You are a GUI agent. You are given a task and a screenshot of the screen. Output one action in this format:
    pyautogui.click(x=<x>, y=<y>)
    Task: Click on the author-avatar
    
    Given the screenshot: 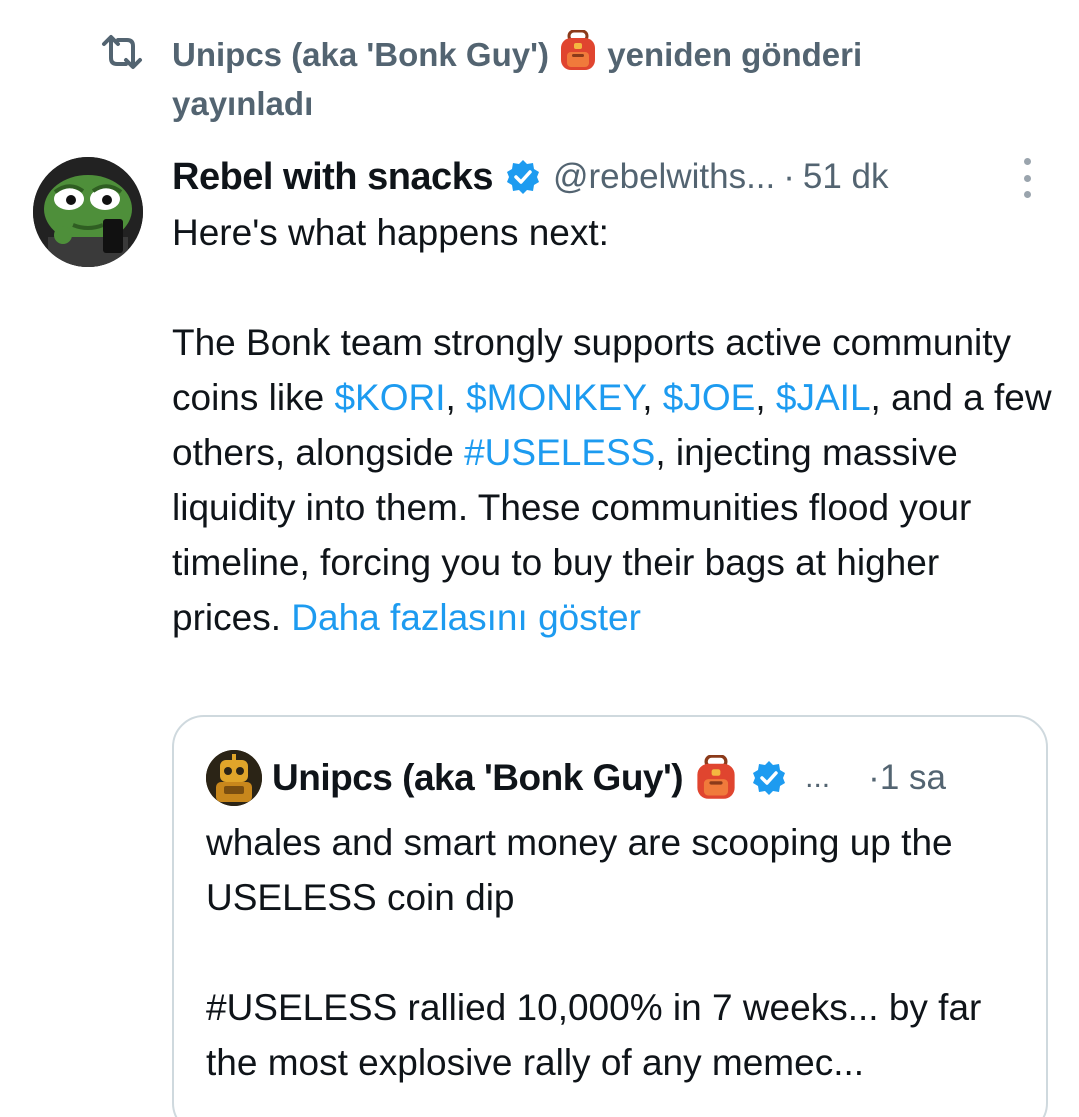 What is the action you would take?
    pyautogui.click(x=88, y=212)
    